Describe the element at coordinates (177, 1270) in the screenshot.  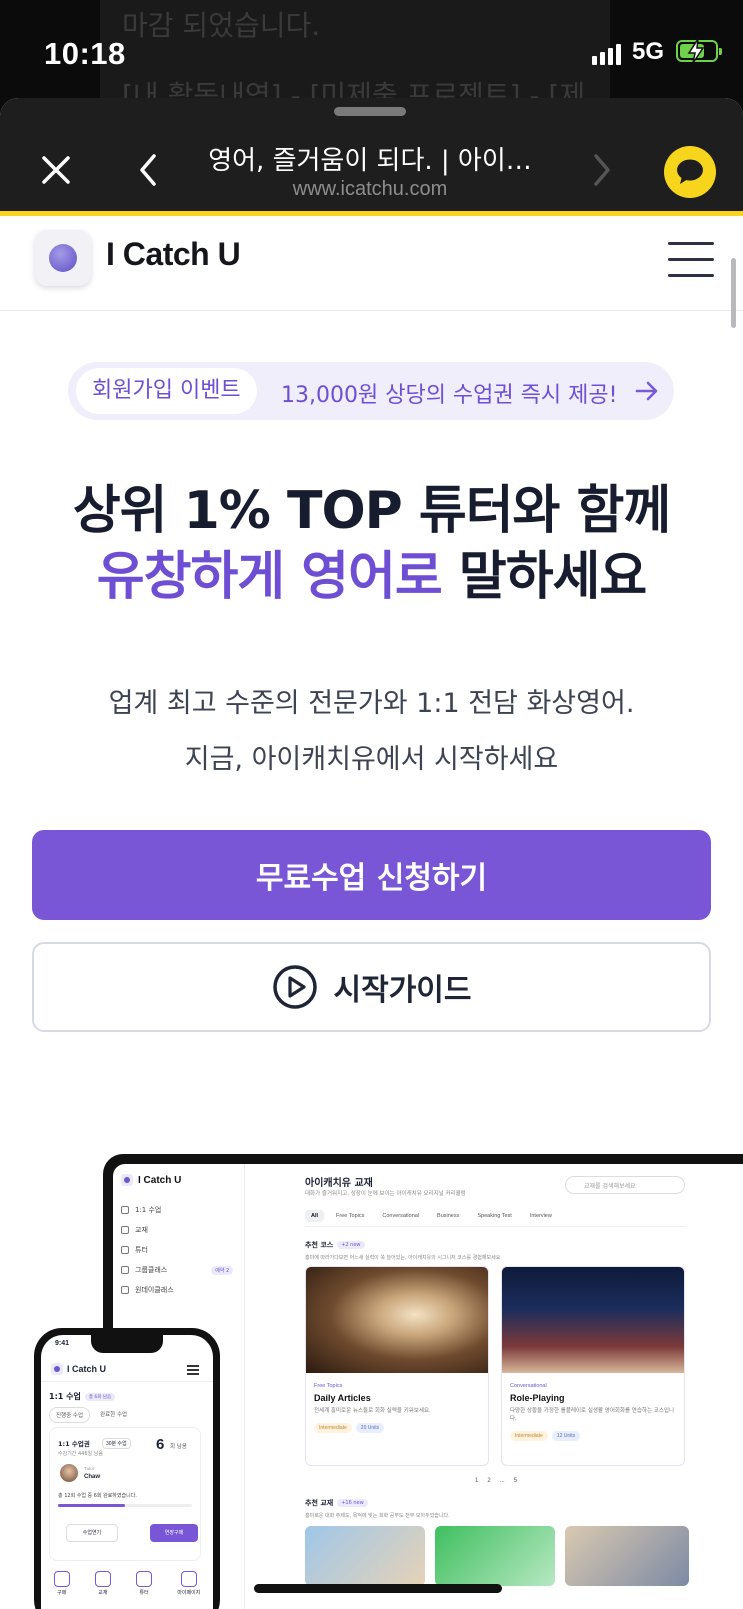
I see `mock-sidebar-item: 그룹클래스 예약 2` at that location.